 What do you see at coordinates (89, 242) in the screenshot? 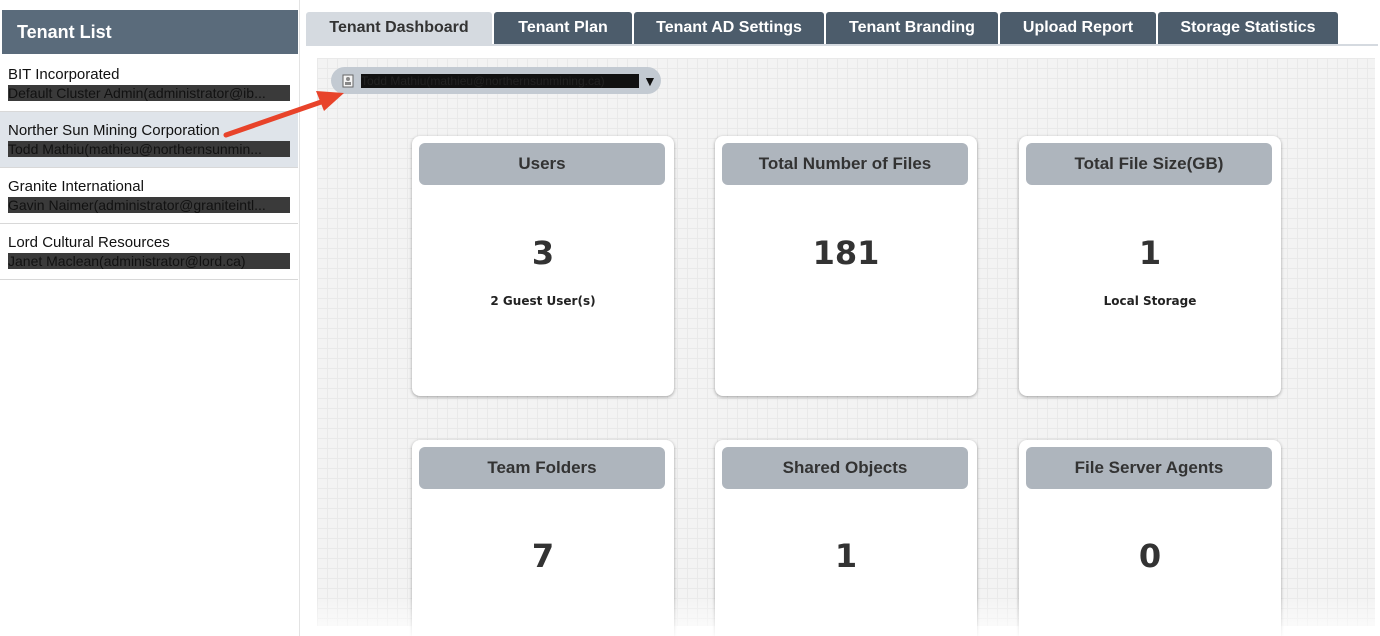
I see `tenant-name: Lord Cultural Resources` at bounding box center [89, 242].